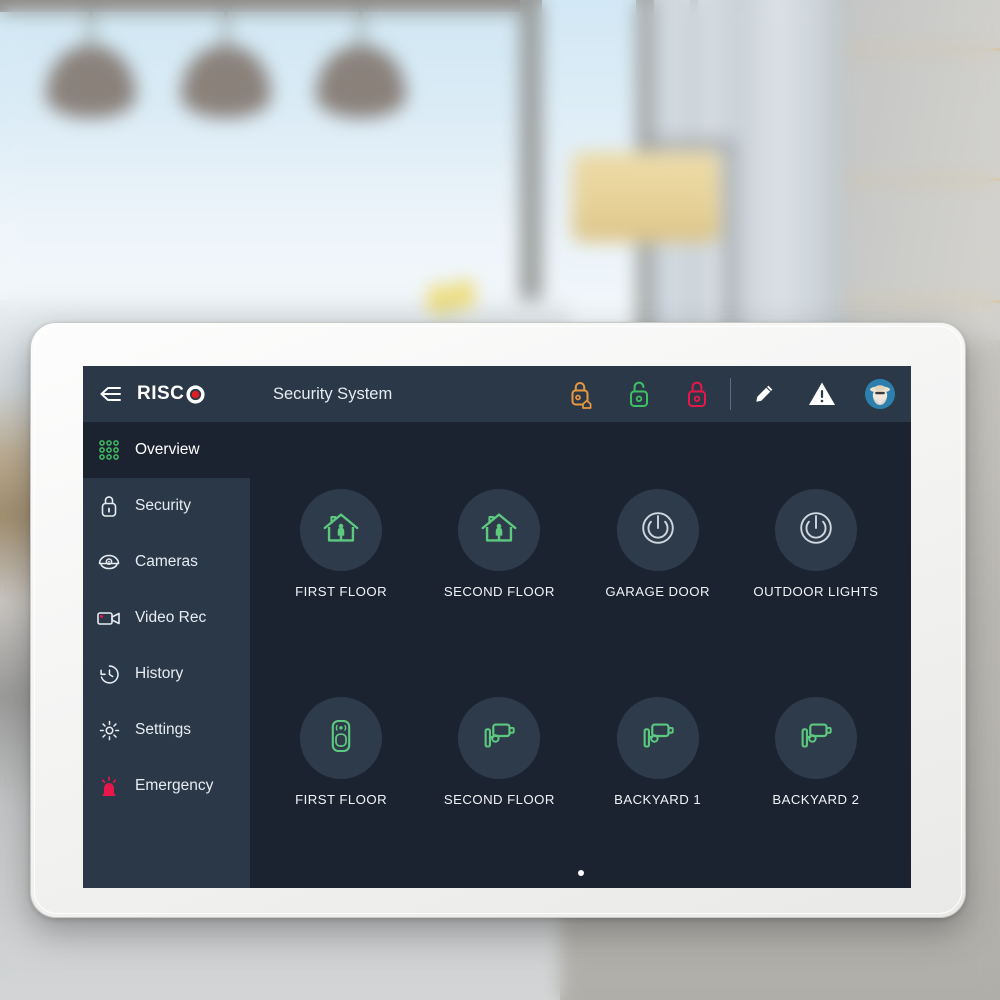  What do you see at coordinates (109, 562) in the screenshot?
I see `dome-camera-icon` at bounding box center [109, 562].